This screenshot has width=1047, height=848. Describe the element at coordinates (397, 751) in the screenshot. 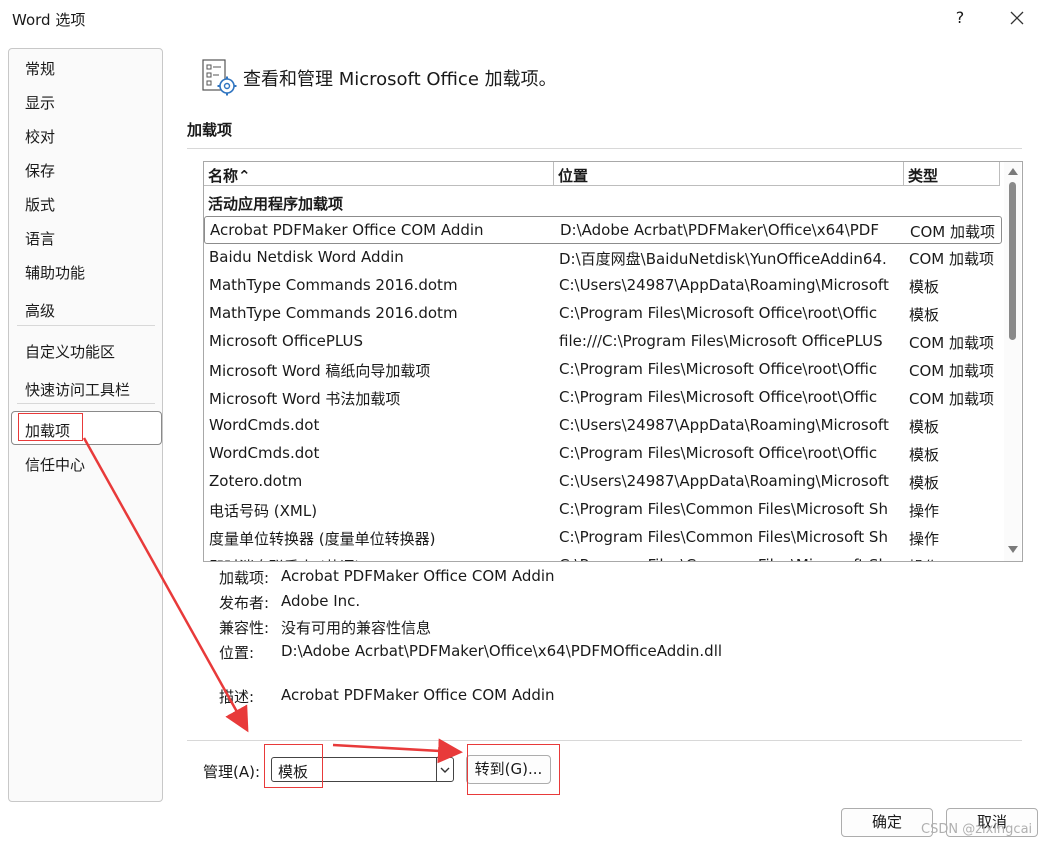

I see `arrow-to-goto` at that location.